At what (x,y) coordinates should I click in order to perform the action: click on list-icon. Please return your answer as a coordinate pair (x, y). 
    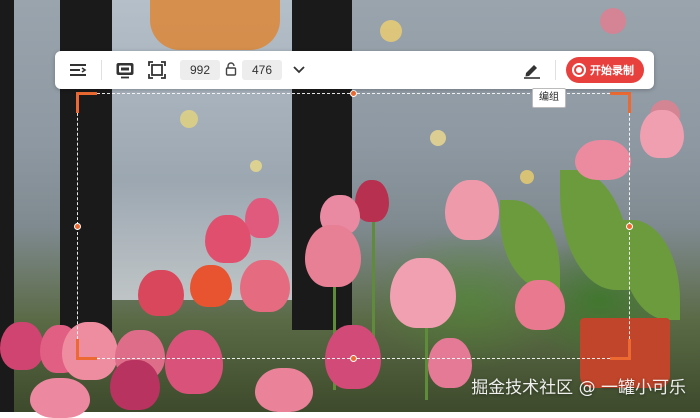
    Looking at the image, I should click on (78, 70).